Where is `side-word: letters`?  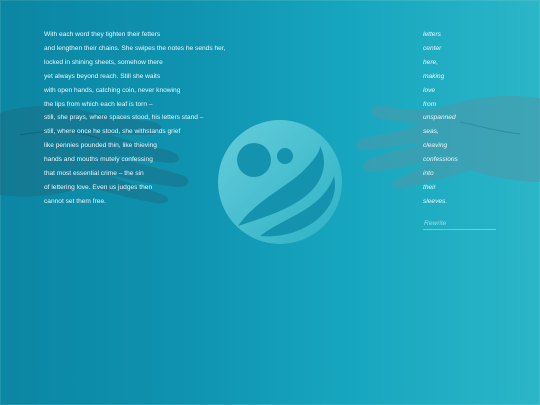
side-word: letters is located at coordinates (463, 35).